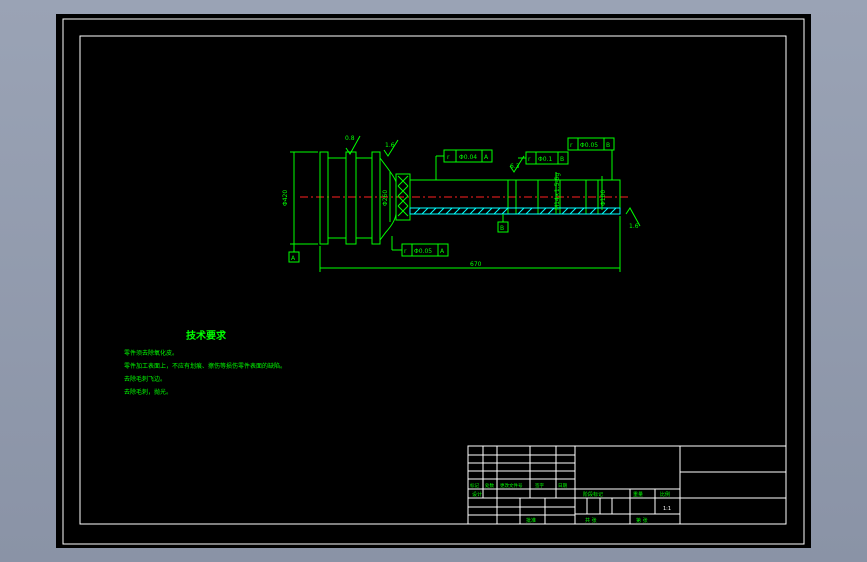 This screenshot has width=867, height=562. Describe the element at coordinates (423, 251) in the screenshot. I see `fcf-bottom-value: Φ0.05` at that location.